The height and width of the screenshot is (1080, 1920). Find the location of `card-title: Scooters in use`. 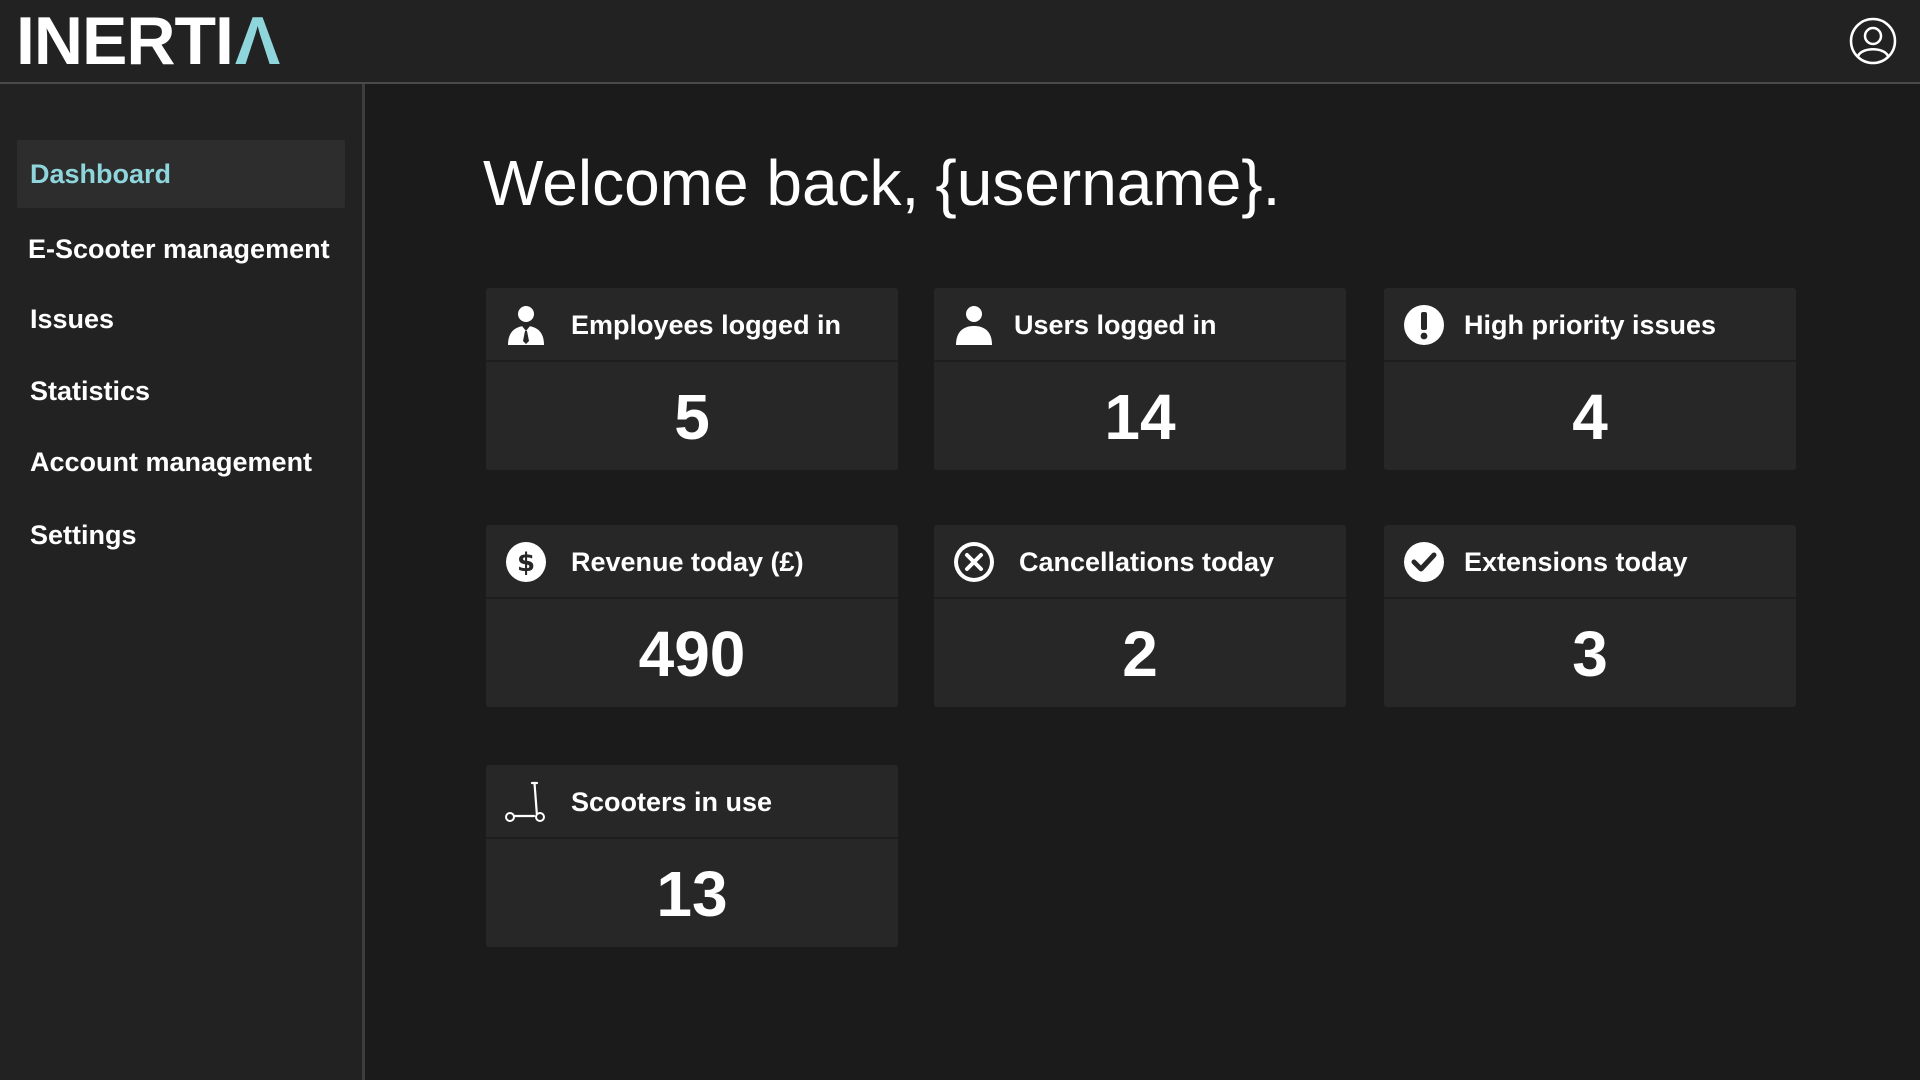

card-title: Scooters in use is located at coordinates (672, 801).